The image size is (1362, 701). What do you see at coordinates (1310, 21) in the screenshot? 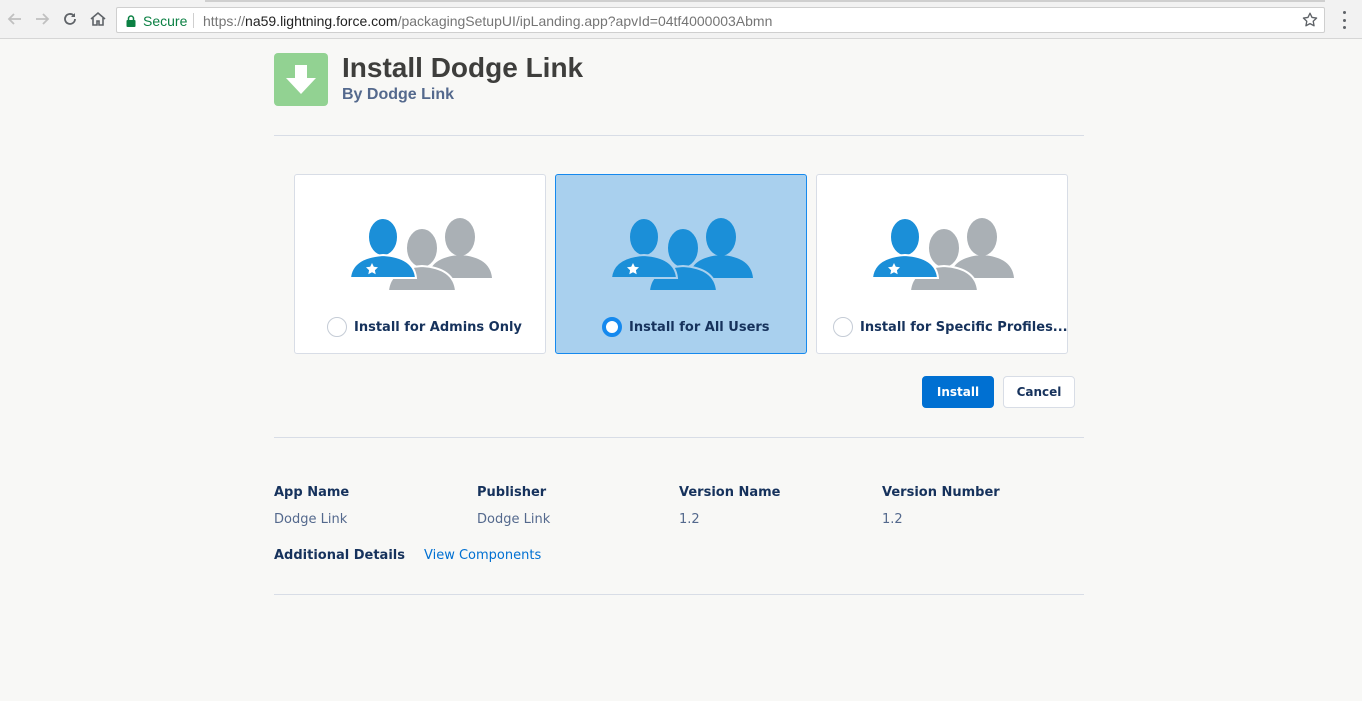
I see `star-icon` at bounding box center [1310, 21].